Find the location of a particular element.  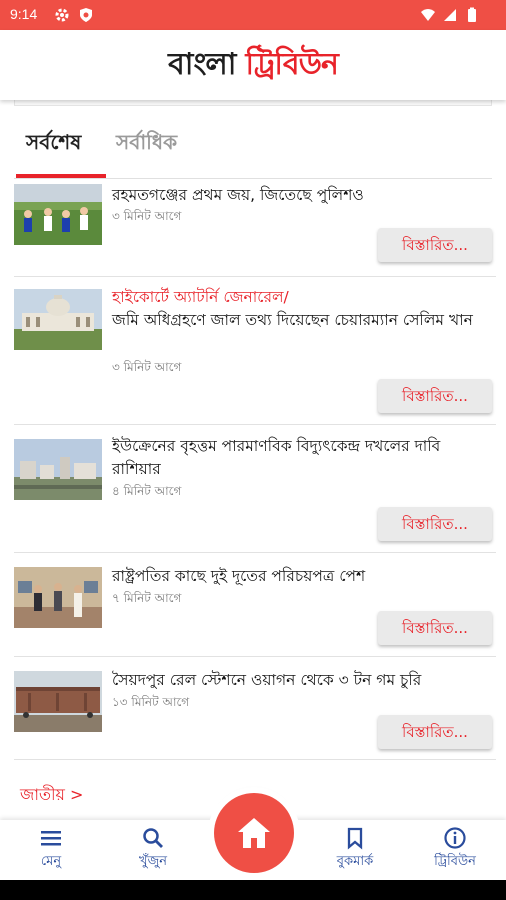

search-icon is located at coordinates (153, 838).